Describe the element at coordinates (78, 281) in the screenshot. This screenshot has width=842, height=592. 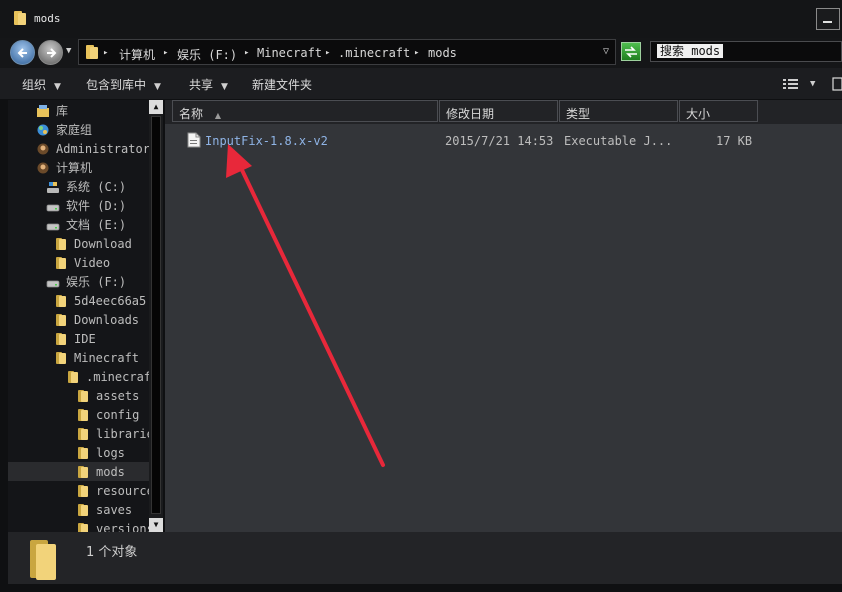
I see `sidebar-item: 娱乐 (F:)` at that location.